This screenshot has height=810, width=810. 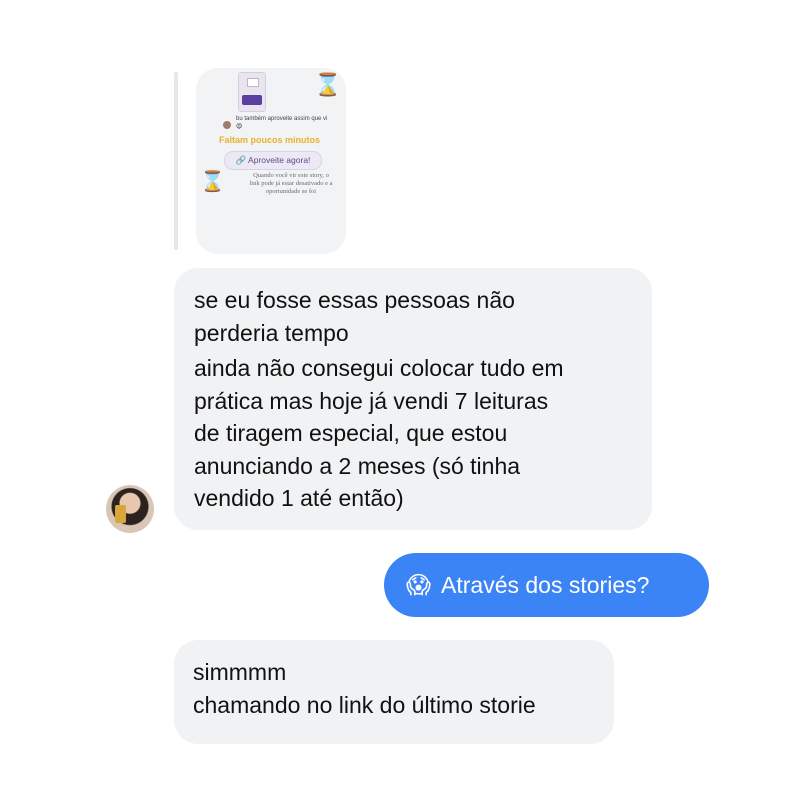 I want to click on outgoing-message-bubble: 😱 Através dos stories?, so click(x=546, y=585).